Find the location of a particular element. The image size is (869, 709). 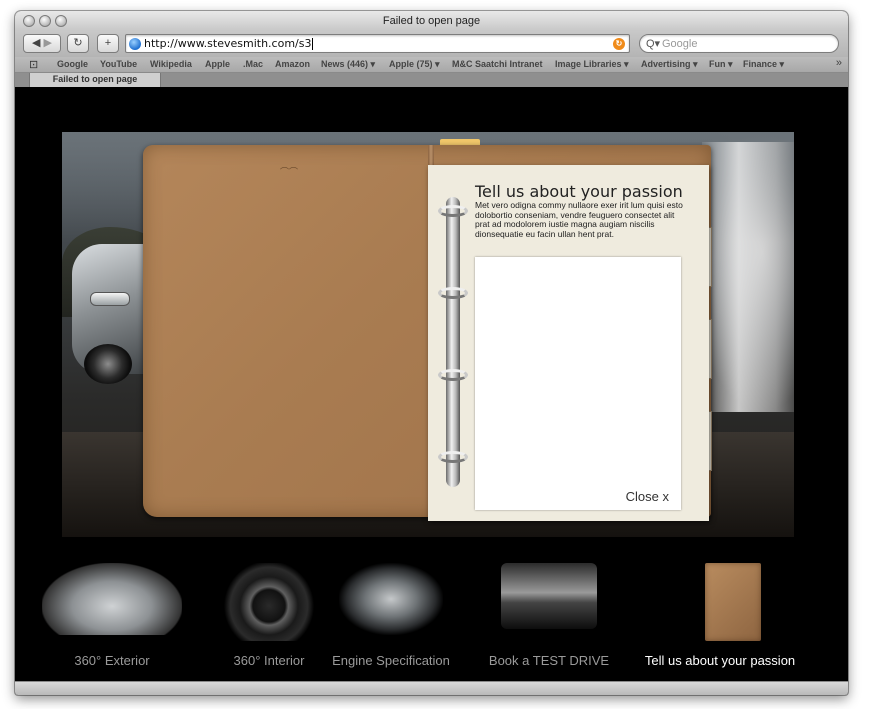

text-cursor is located at coordinates (313, 44).